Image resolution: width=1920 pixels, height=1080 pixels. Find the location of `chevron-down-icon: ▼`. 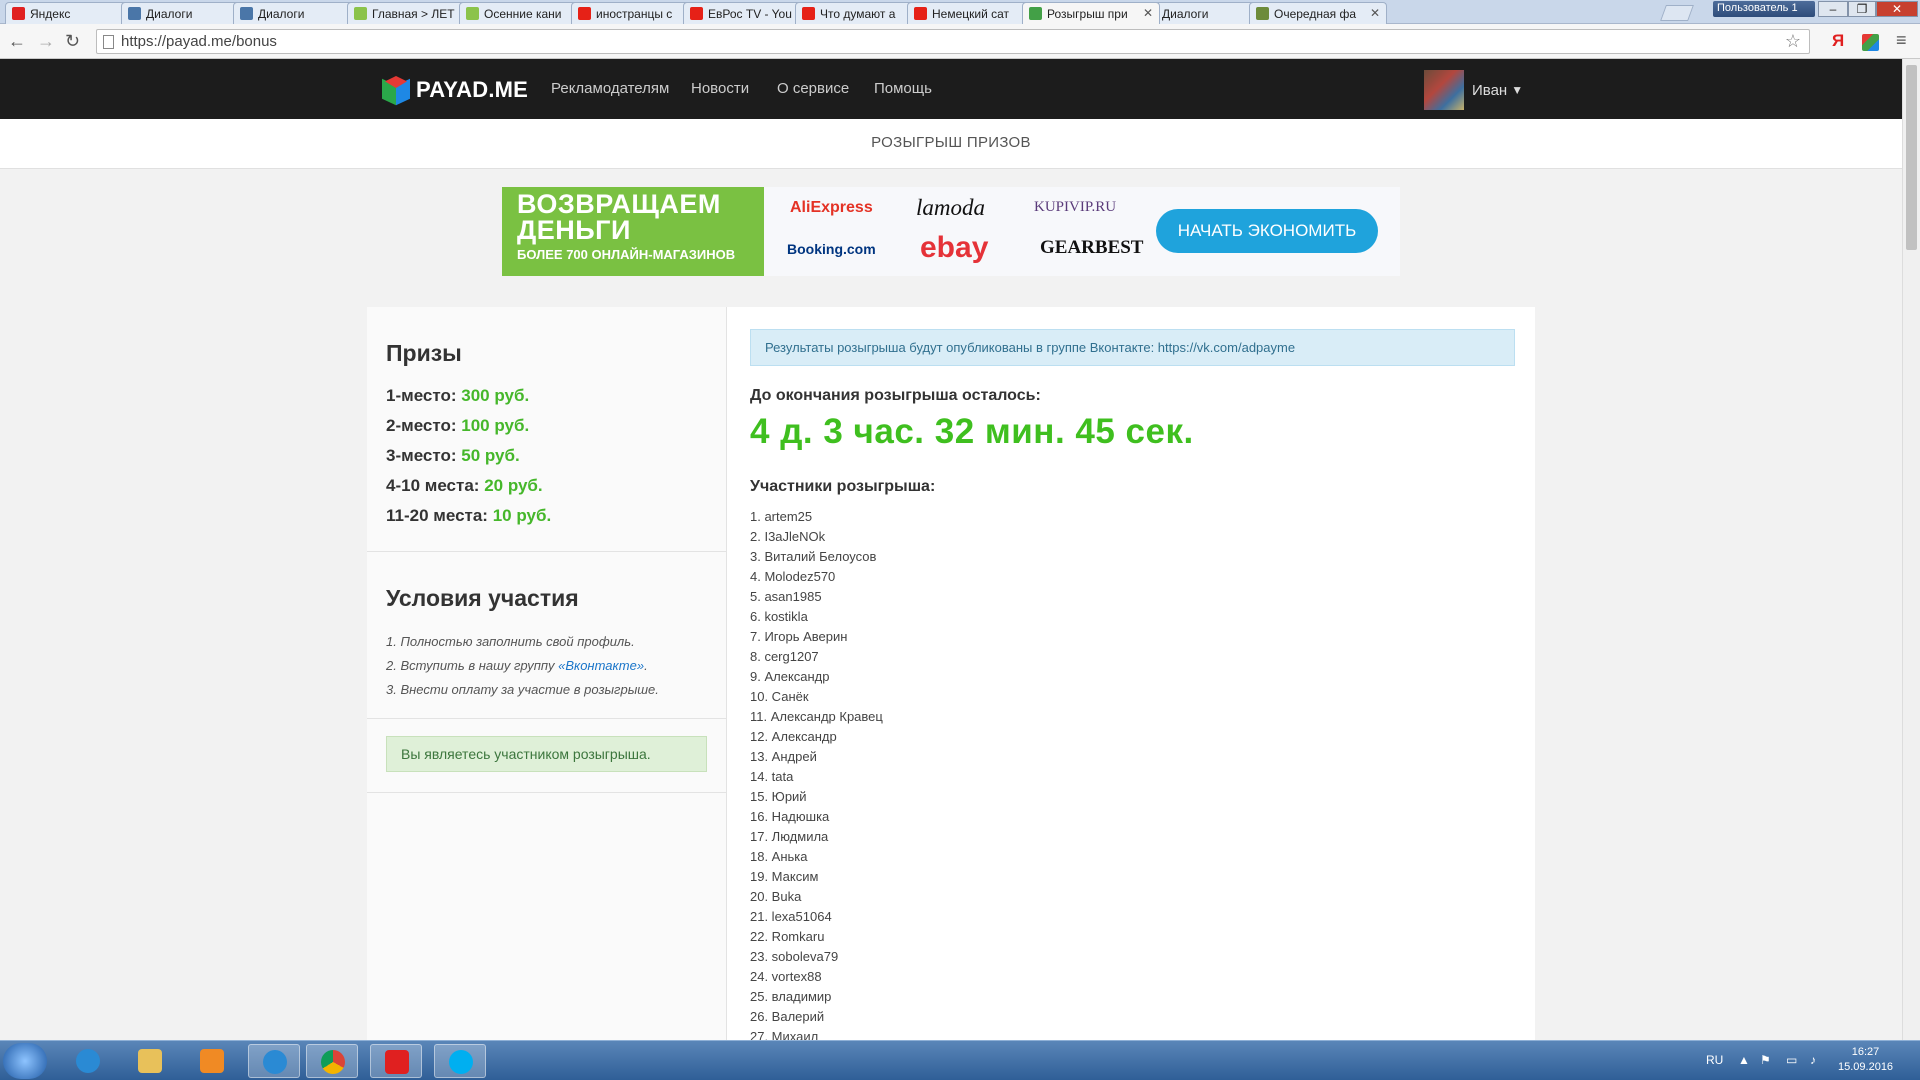

chevron-down-icon: ▼ is located at coordinates (1517, 90).